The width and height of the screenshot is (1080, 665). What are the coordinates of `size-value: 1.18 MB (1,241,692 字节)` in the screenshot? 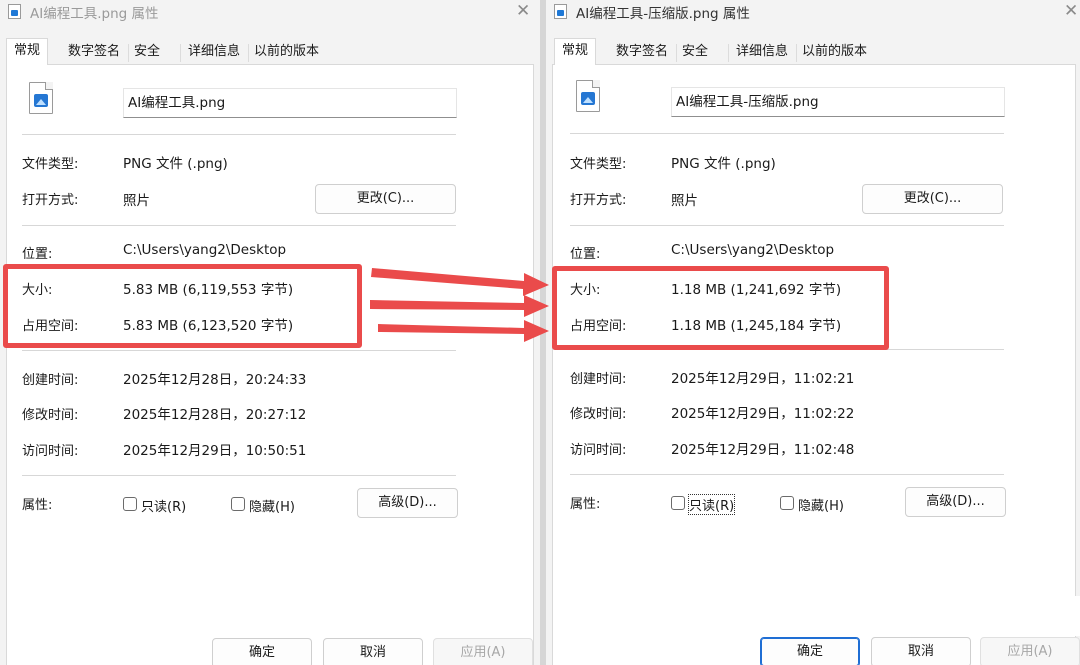 It's located at (756, 290).